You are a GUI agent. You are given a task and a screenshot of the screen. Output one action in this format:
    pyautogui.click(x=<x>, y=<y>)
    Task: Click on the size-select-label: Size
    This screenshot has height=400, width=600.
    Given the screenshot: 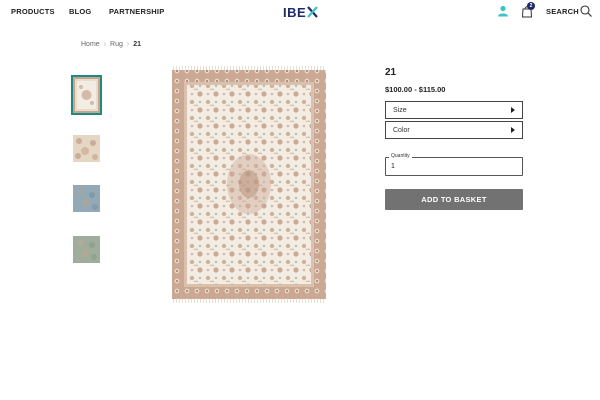 What is the action you would take?
    pyautogui.click(x=400, y=110)
    